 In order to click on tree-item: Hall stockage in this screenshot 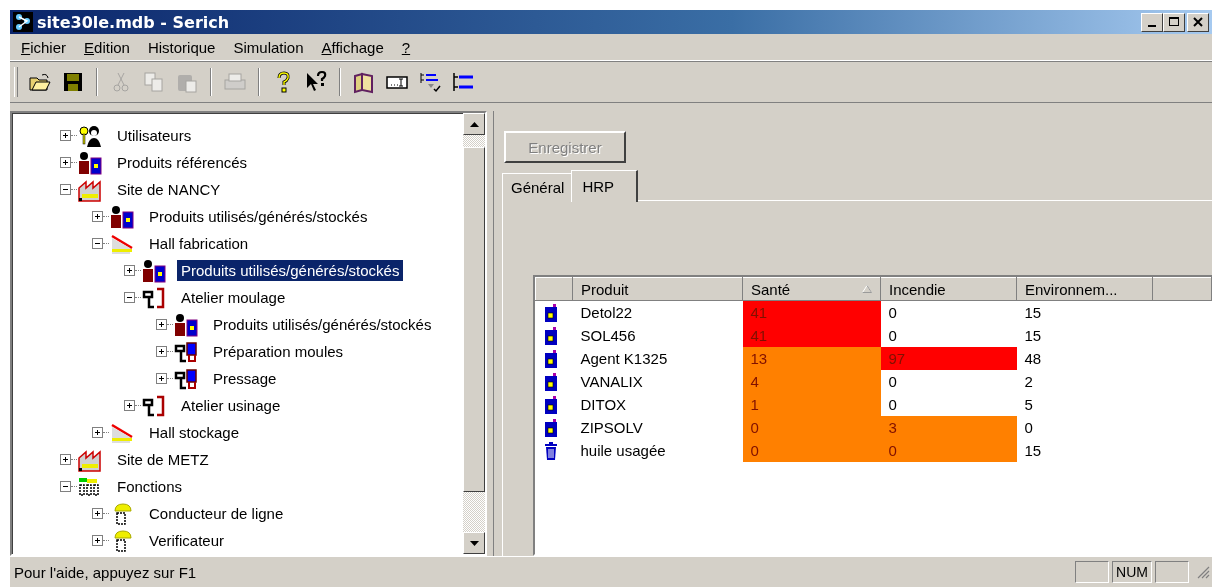, I will do `click(194, 432)`.